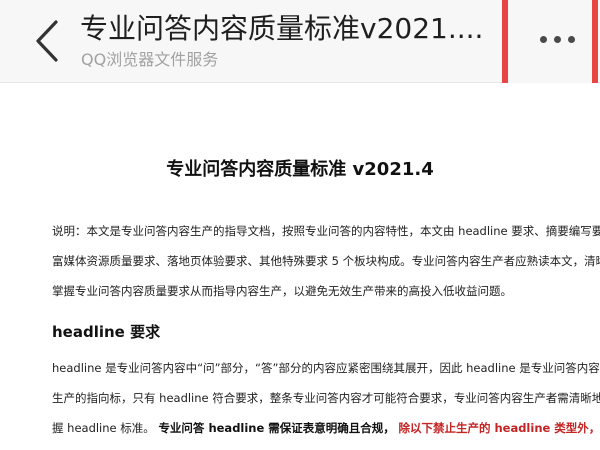  What do you see at coordinates (499, 428) in the screenshot?
I see `text-red-emphasis: 除以下禁止生产的 headline 类型外，其他` at bounding box center [499, 428].